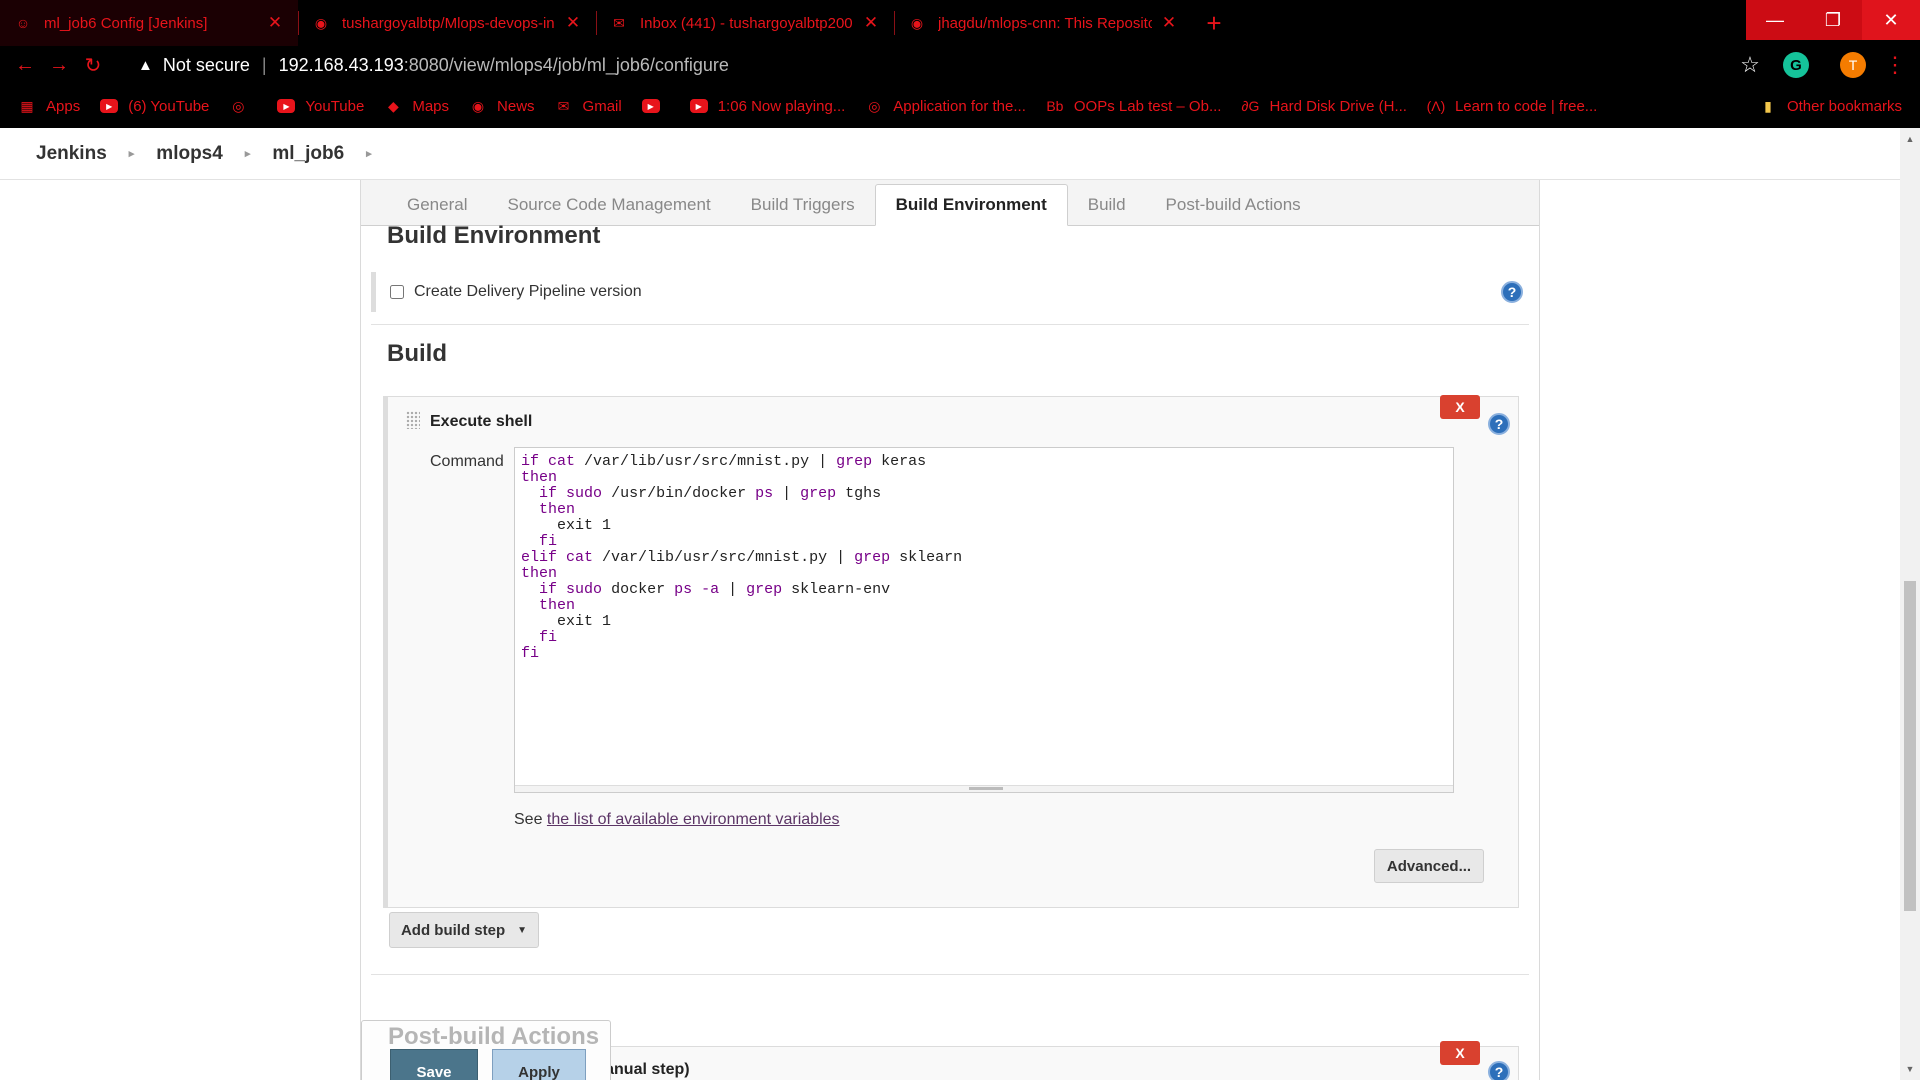  I want to click on grammarly-extension-icon: G, so click(1796, 65).